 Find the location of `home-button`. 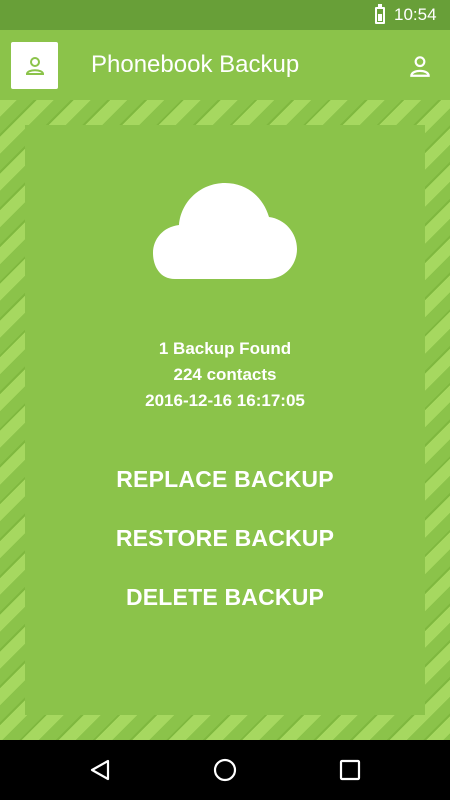

home-button is located at coordinates (225, 770).